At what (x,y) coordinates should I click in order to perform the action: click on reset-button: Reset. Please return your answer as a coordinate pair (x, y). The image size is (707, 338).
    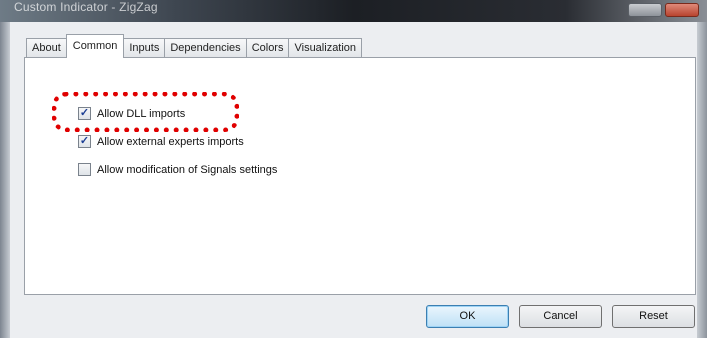
    Looking at the image, I should click on (653, 316).